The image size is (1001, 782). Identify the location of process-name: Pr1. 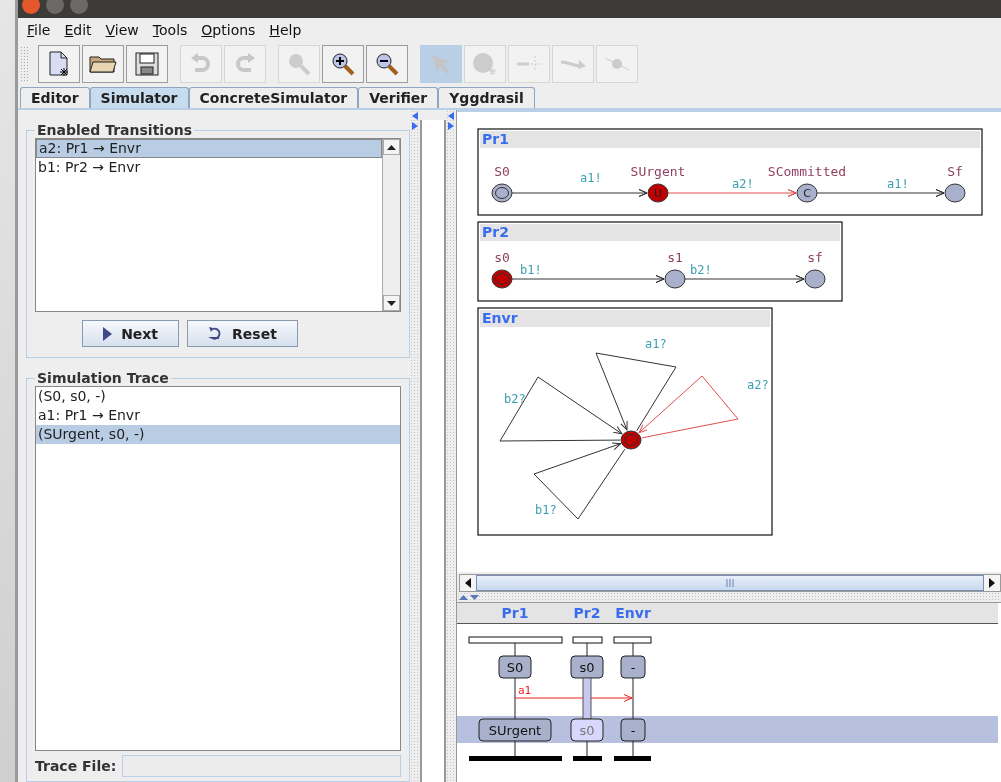
(515, 613).